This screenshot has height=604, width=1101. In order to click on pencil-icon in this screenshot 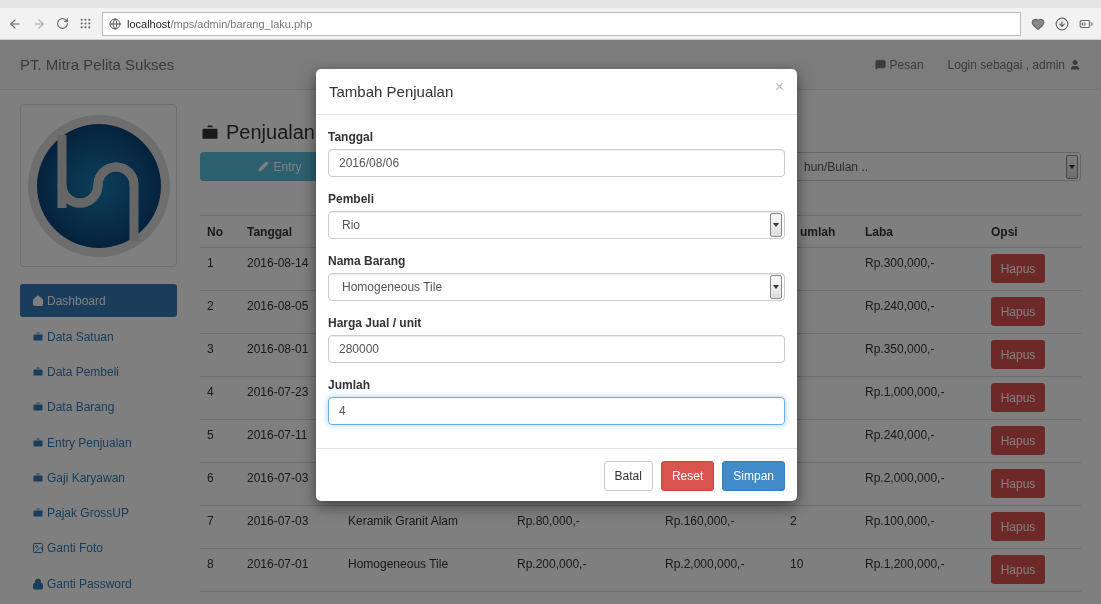, I will do `click(264, 166)`.